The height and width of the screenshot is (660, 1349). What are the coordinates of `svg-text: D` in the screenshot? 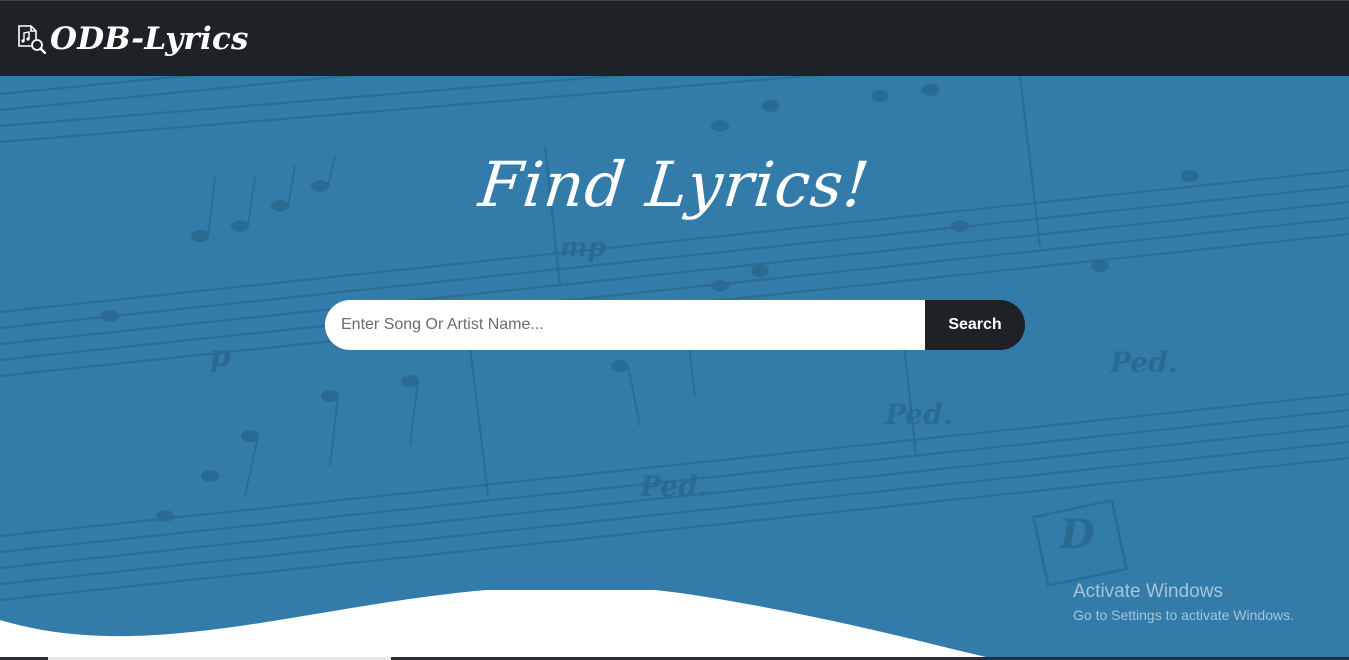 It's located at (1077, 534).